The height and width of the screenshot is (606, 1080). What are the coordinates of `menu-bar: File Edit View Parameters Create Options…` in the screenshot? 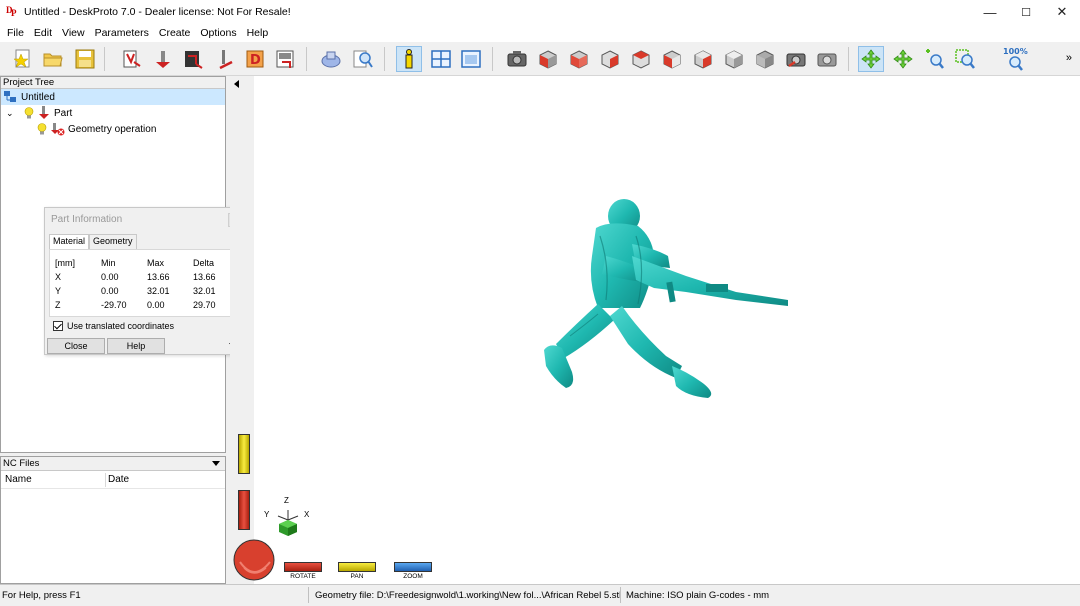 It's located at (540, 33).